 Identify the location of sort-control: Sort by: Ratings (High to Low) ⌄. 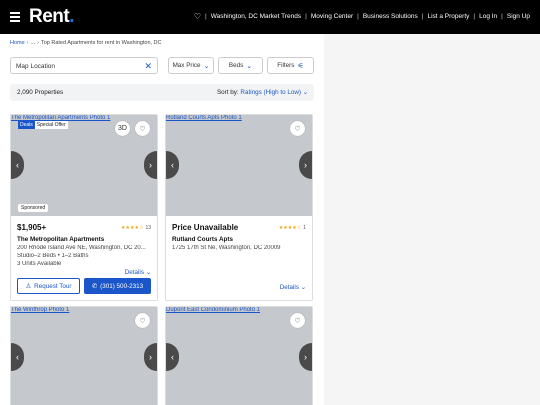
(262, 92).